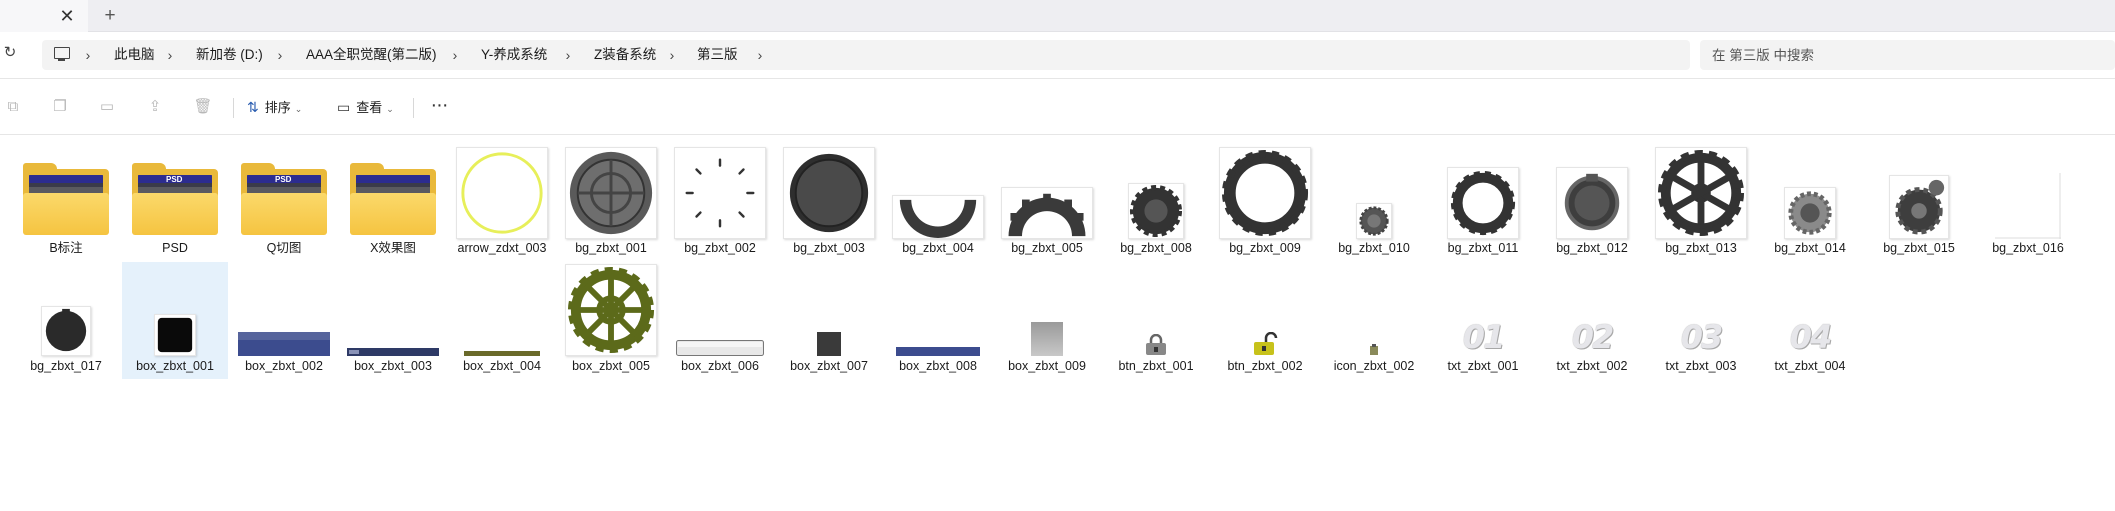 This screenshot has height=511, width=2115. I want to click on image-file-item: icon_zbxt_002, so click(1374, 320).